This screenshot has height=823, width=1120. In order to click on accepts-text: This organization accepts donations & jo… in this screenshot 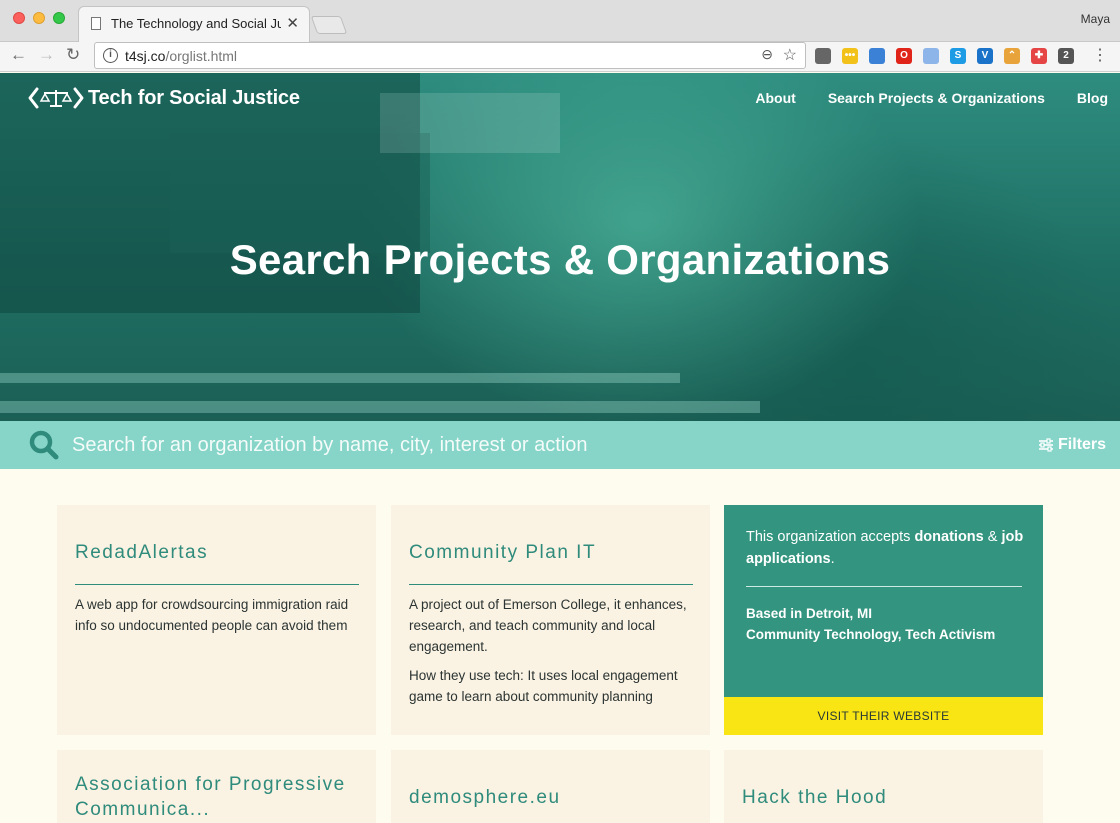, I will do `click(886, 548)`.